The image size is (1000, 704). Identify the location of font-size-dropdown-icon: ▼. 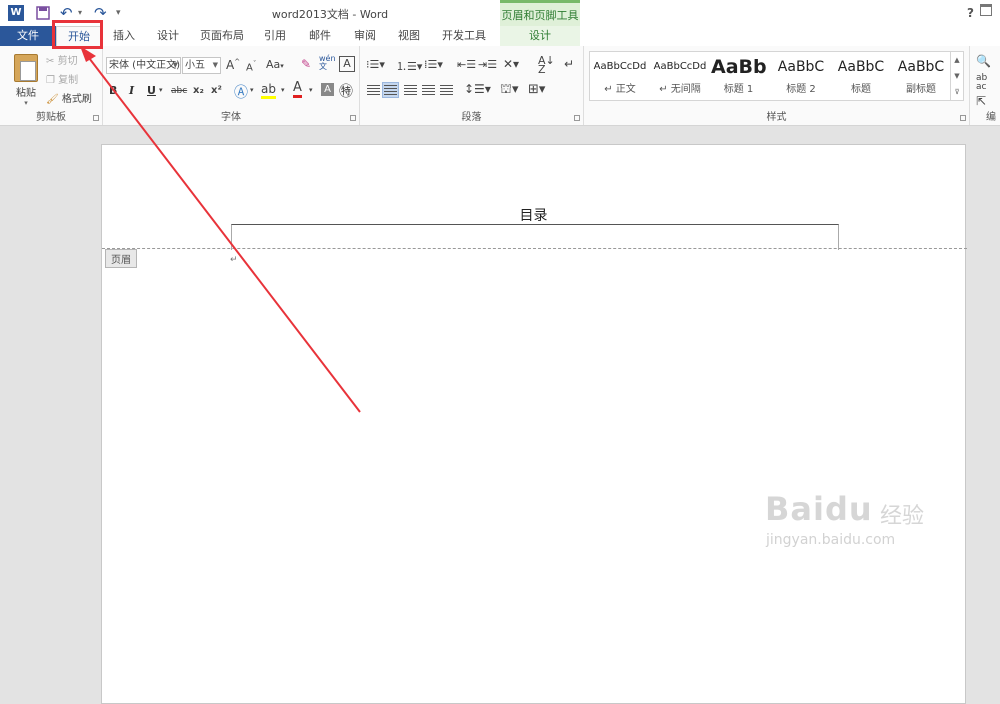
(215, 65).